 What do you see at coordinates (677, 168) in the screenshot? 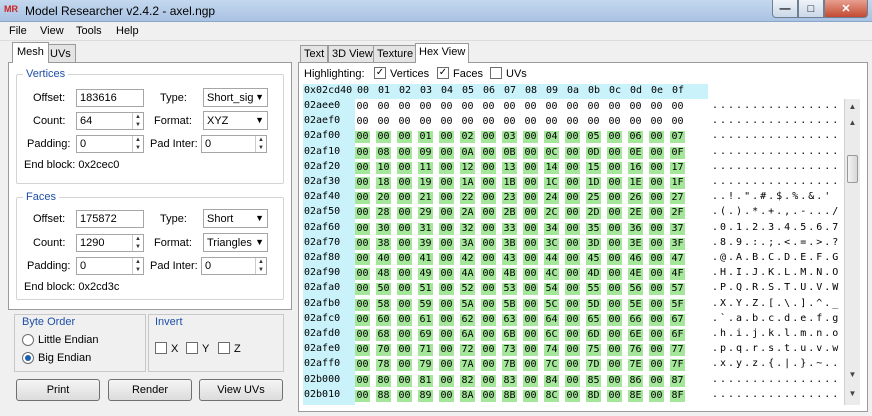
I see `hex-byte-cell: 17` at bounding box center [677, 168].